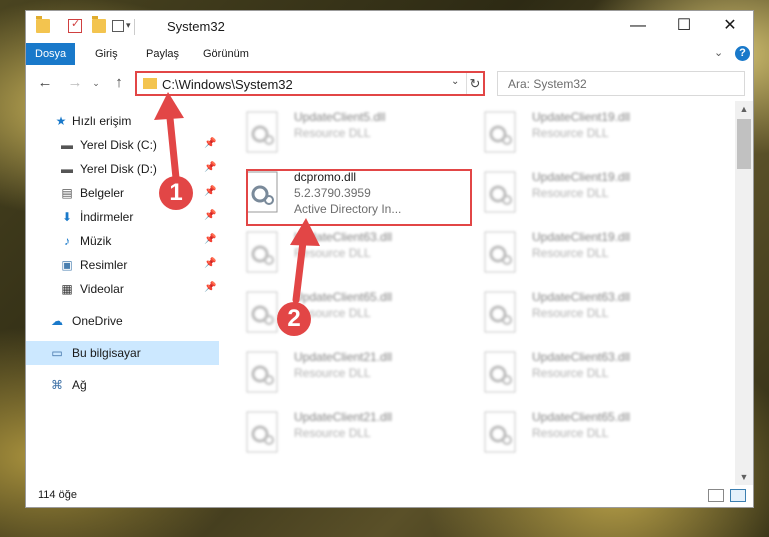 The image size is (769, 537). What do you see at coordinates (106, 54) in the screenshot?
I see `tab-home: Giriş` at bounding box center [106, 54].